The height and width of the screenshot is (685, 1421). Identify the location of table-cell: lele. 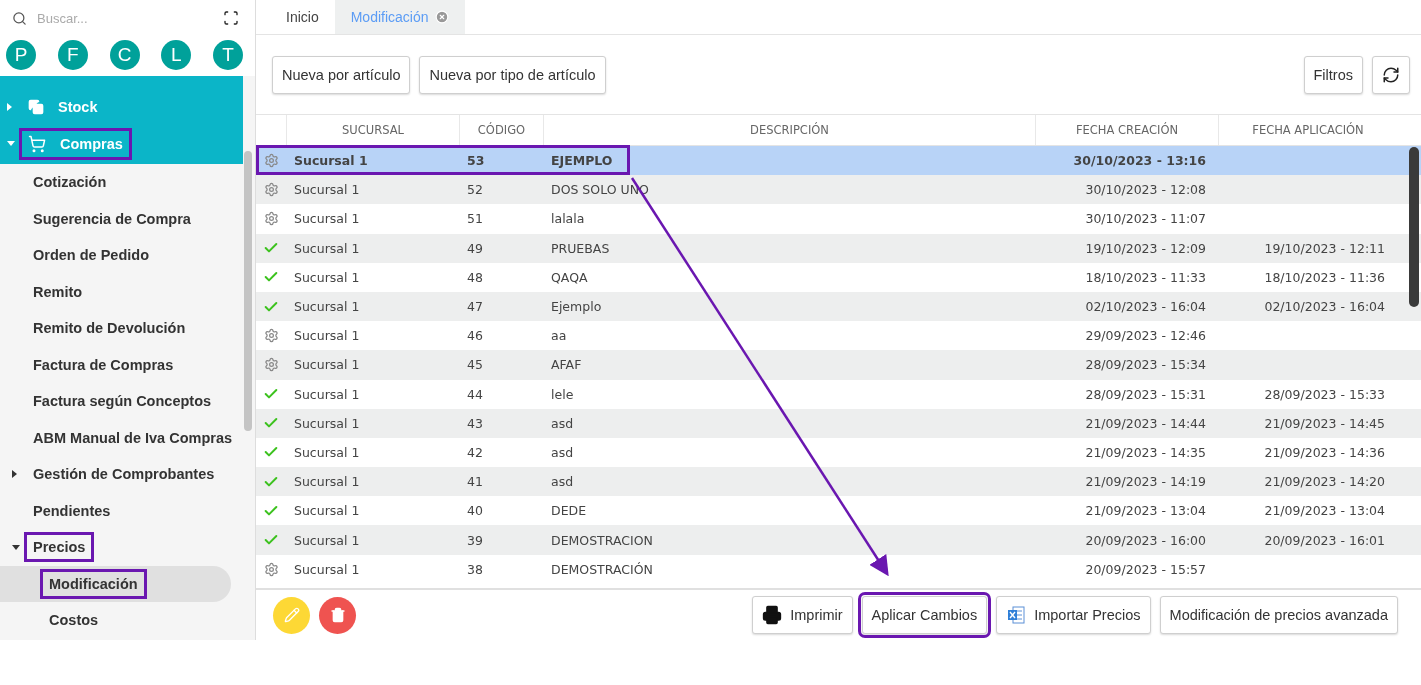
(562, 394).